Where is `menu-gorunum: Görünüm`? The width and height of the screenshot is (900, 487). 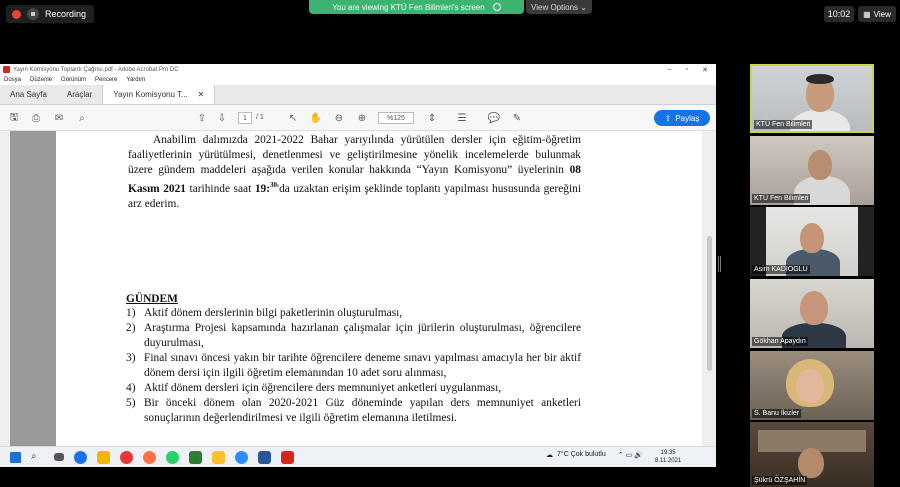 menu-gorunum: Görünüm is located at coordinates (73, 80).